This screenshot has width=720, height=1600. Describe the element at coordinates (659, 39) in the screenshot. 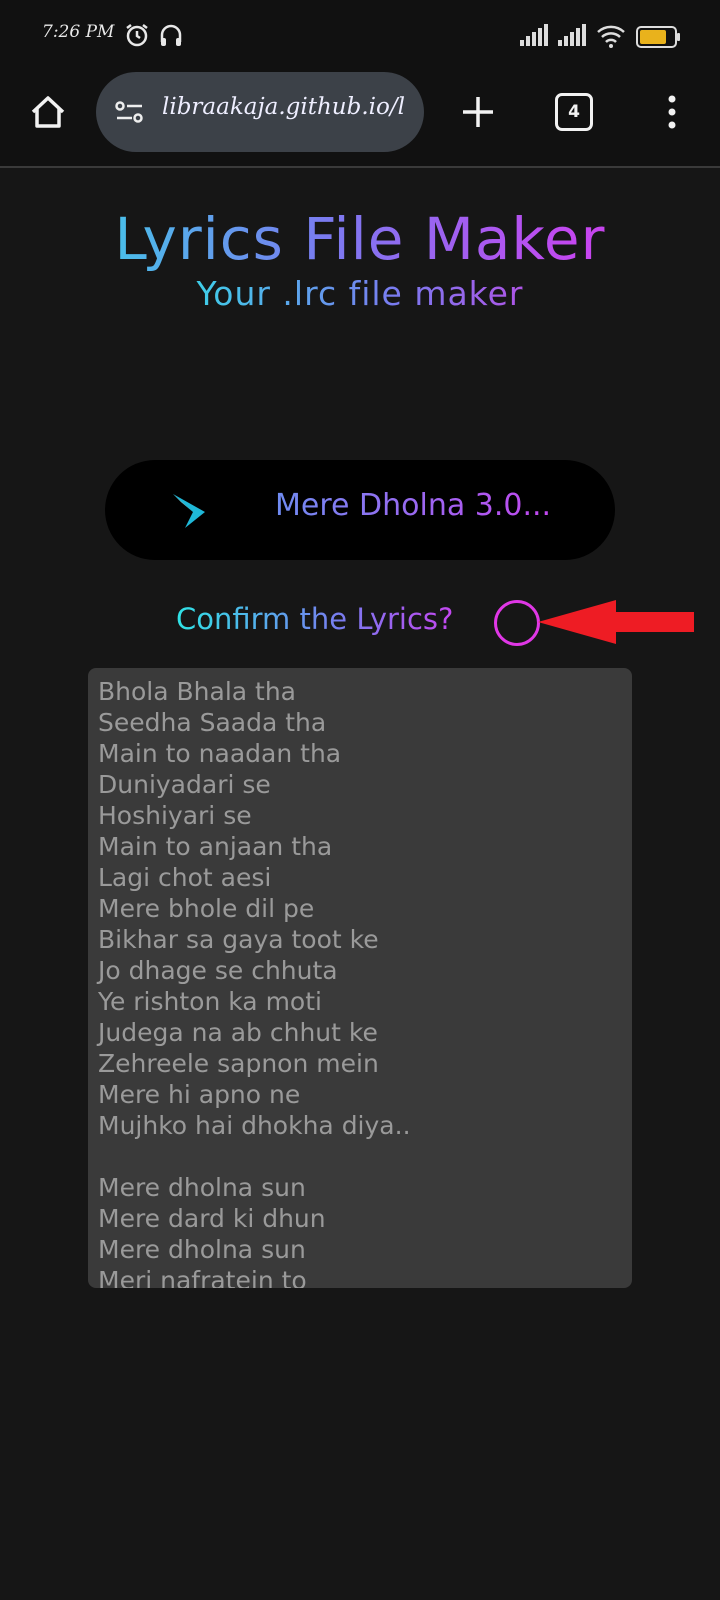

I see `battery-icon` at that location.